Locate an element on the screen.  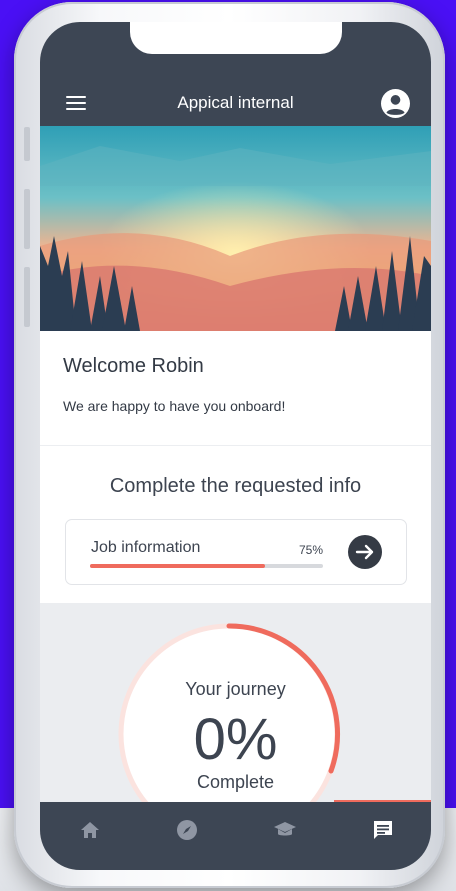
job-information-task: Job information 75% is located at coordinates (236, 552).